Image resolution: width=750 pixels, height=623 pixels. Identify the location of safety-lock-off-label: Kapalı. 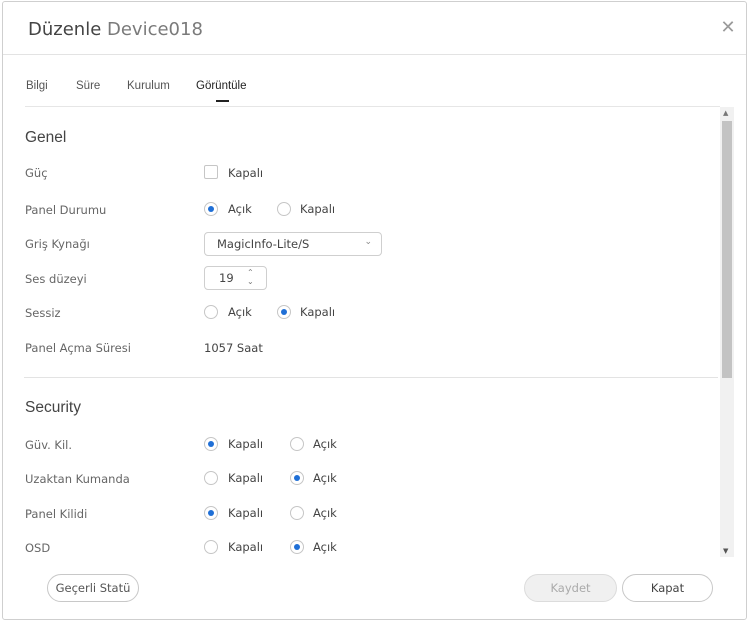
(246, 444).